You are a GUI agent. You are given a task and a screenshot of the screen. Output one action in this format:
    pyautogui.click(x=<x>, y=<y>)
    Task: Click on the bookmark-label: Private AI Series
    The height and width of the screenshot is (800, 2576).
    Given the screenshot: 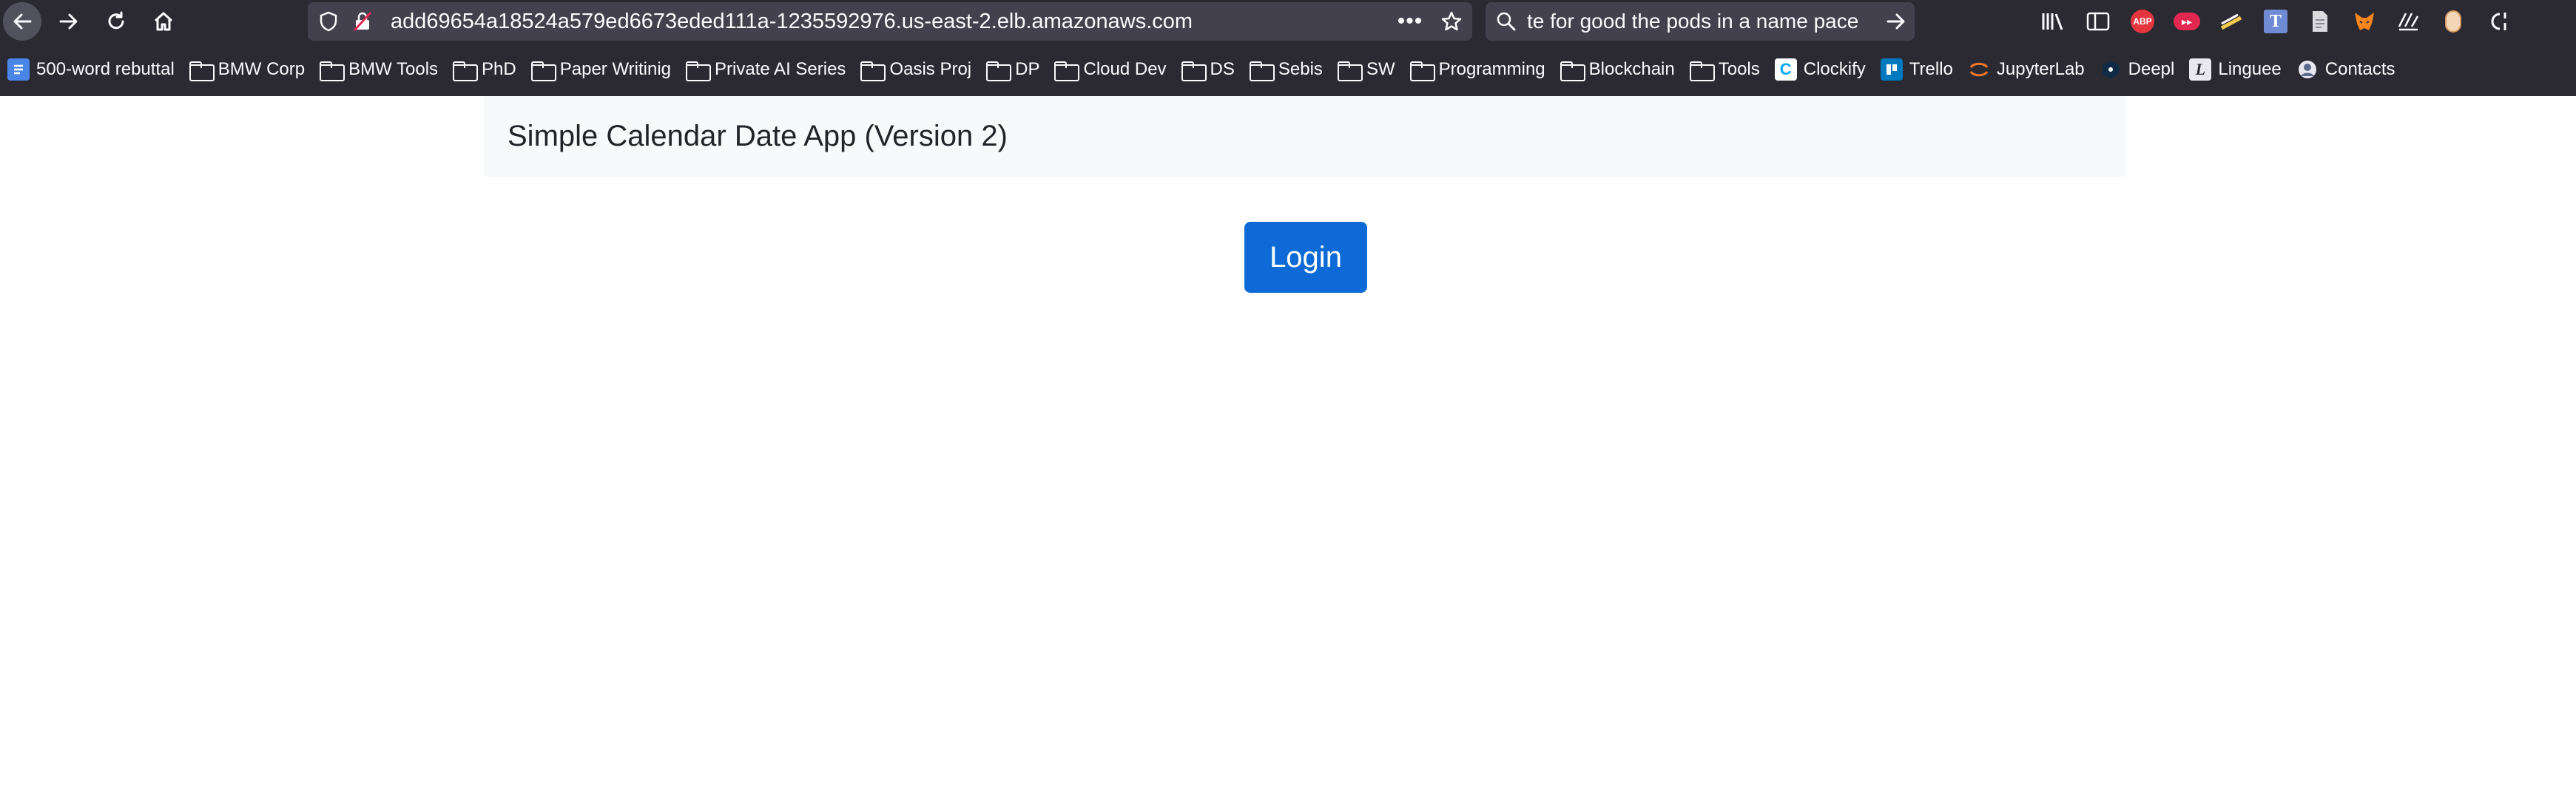 What is the action you would take?
    pyautogui.click(x=780, y=69)
    